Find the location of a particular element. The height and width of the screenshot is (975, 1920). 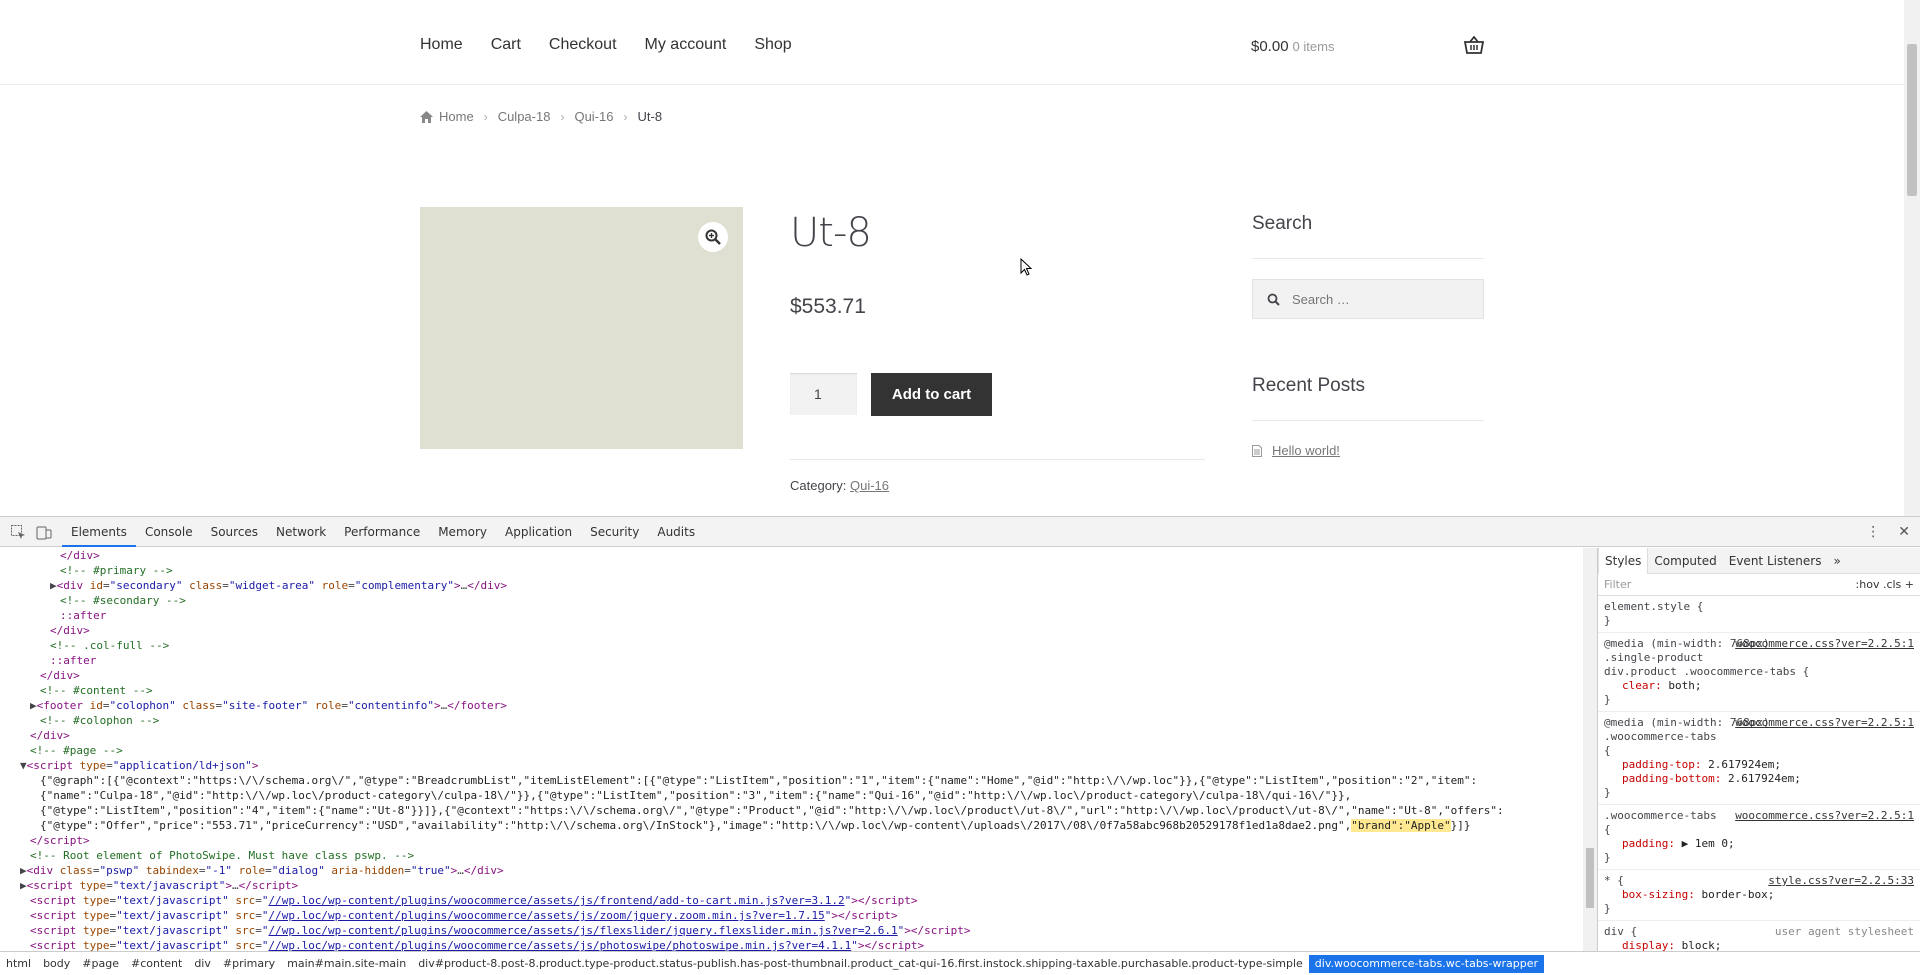

styles-filter: Filter :hov .cls + is located at coordinates (1759, 585).